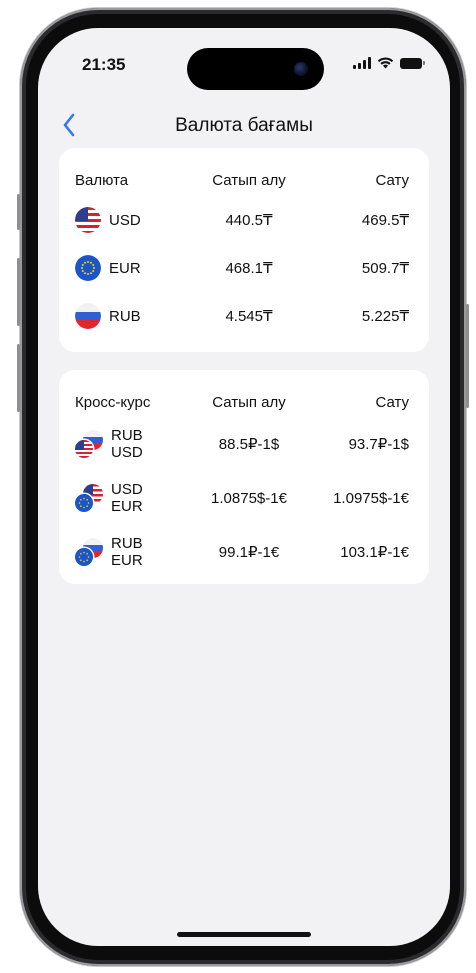 This screenshot has height=973, width=476. What do you see at coordinates (127, 489) in the screenshot?
I see `pair-top-code: USD` at bounding box center [127, 489].